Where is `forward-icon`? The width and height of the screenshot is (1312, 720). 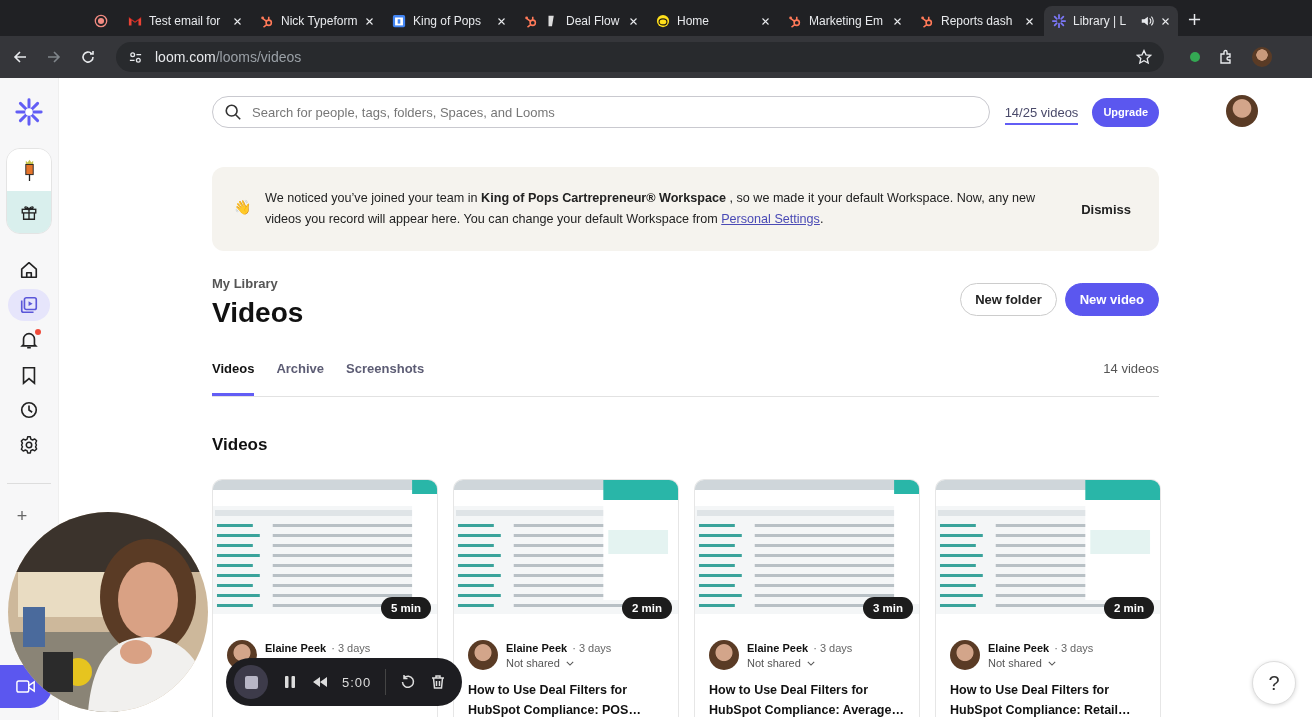
forward-icon is located at coordinates (54, 57).